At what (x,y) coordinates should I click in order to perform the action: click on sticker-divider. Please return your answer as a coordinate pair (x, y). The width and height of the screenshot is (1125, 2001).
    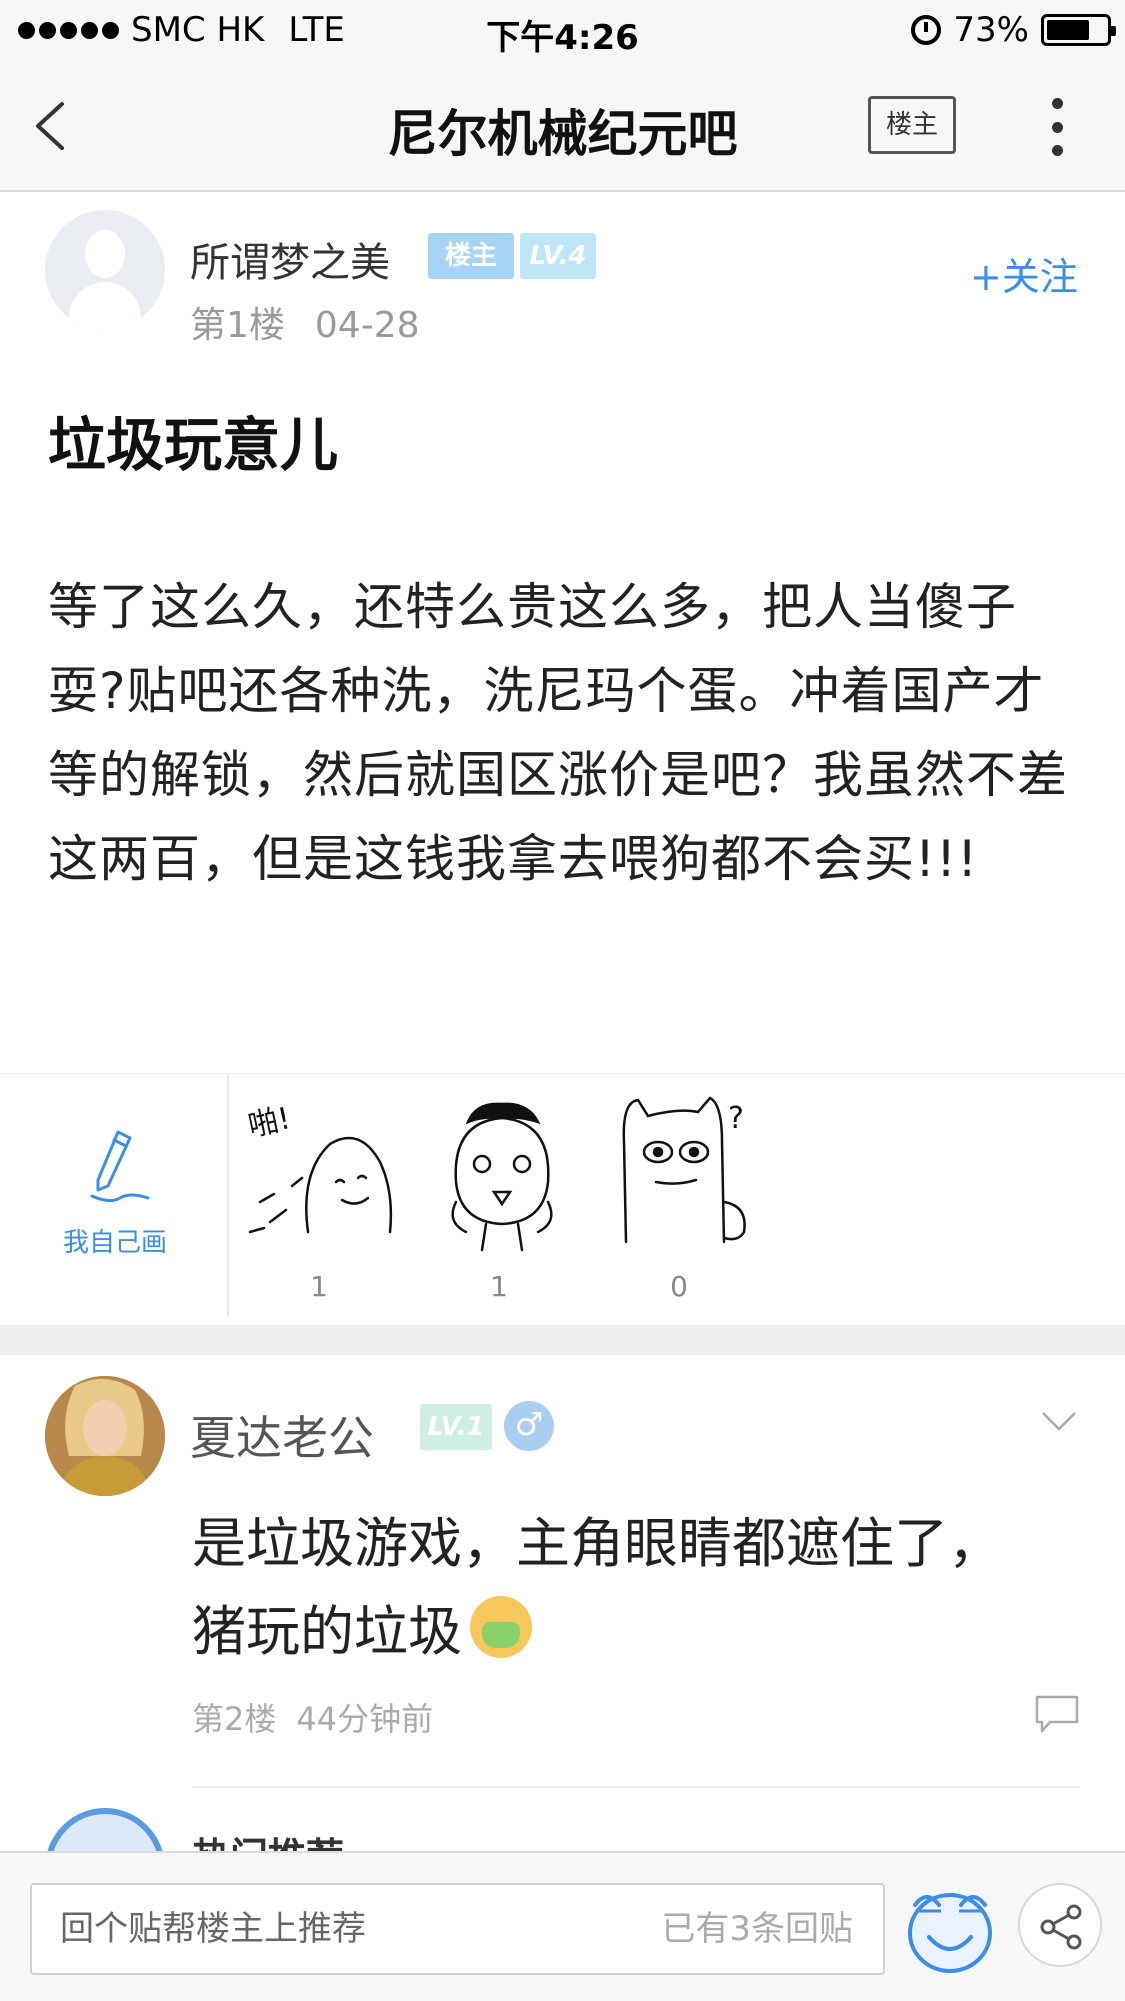
    Looking at the image, I should click on (228, 1195).